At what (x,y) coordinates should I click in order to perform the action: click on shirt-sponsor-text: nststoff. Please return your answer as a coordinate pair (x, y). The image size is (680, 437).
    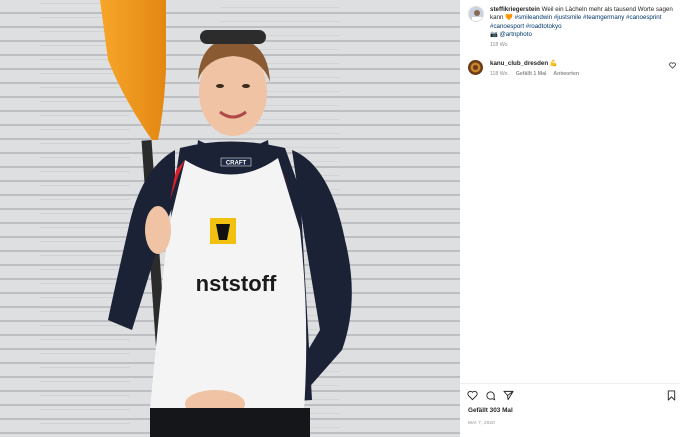
    Looking at the image, I should click on (236, 283).